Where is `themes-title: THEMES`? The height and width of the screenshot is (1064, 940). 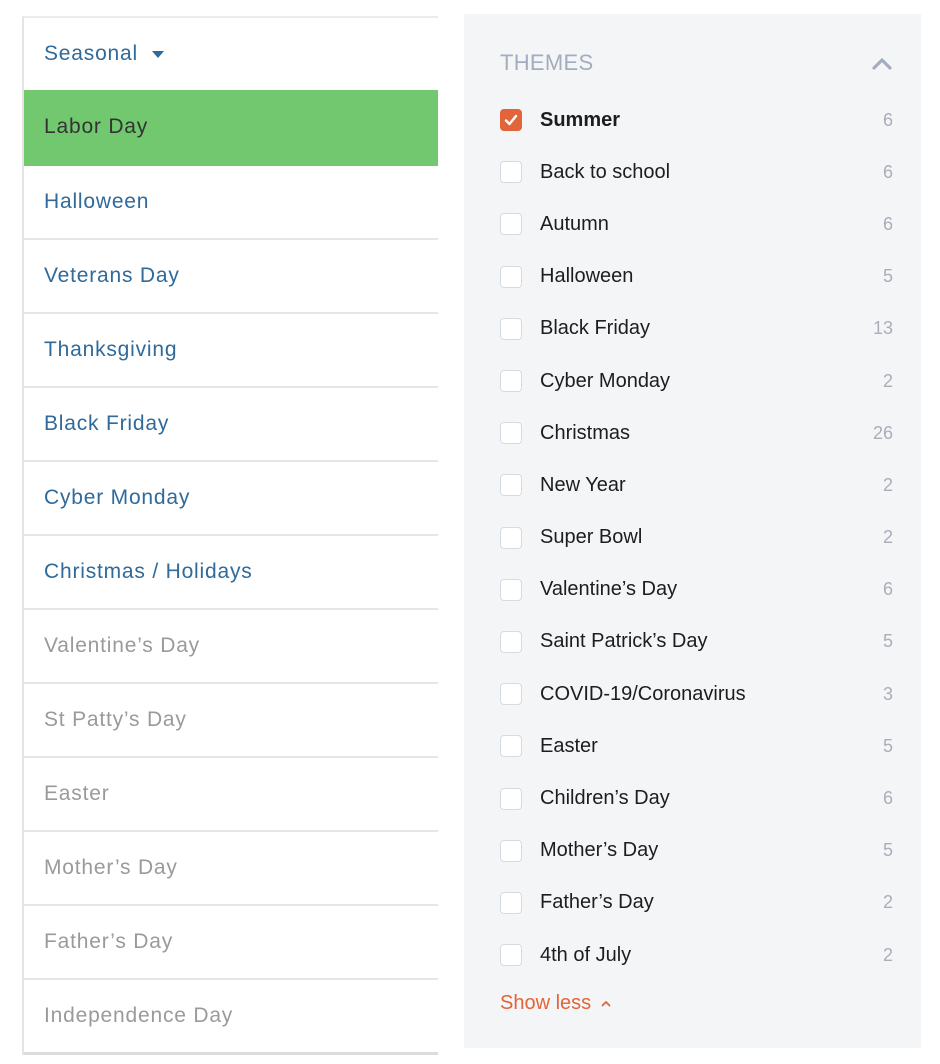
themes-title: THEMES is located at coordinates (547, 62).